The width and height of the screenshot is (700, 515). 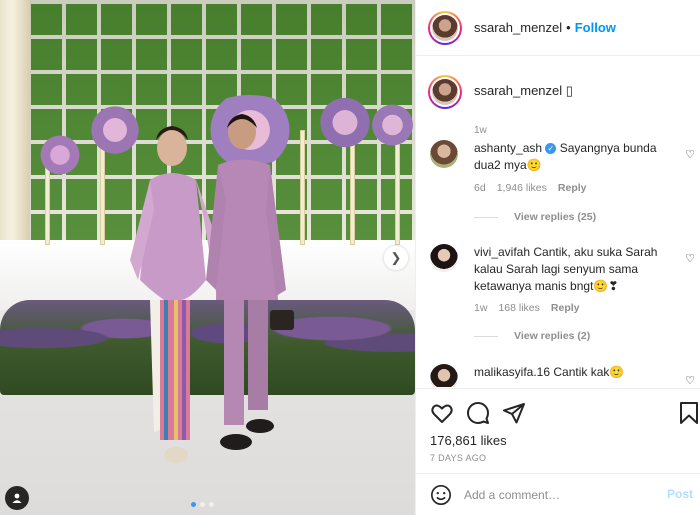 What do you see at coordinates (480, 188) in the screenshot?
I see `comment-time: 6d` at bounding box center [480, 188].